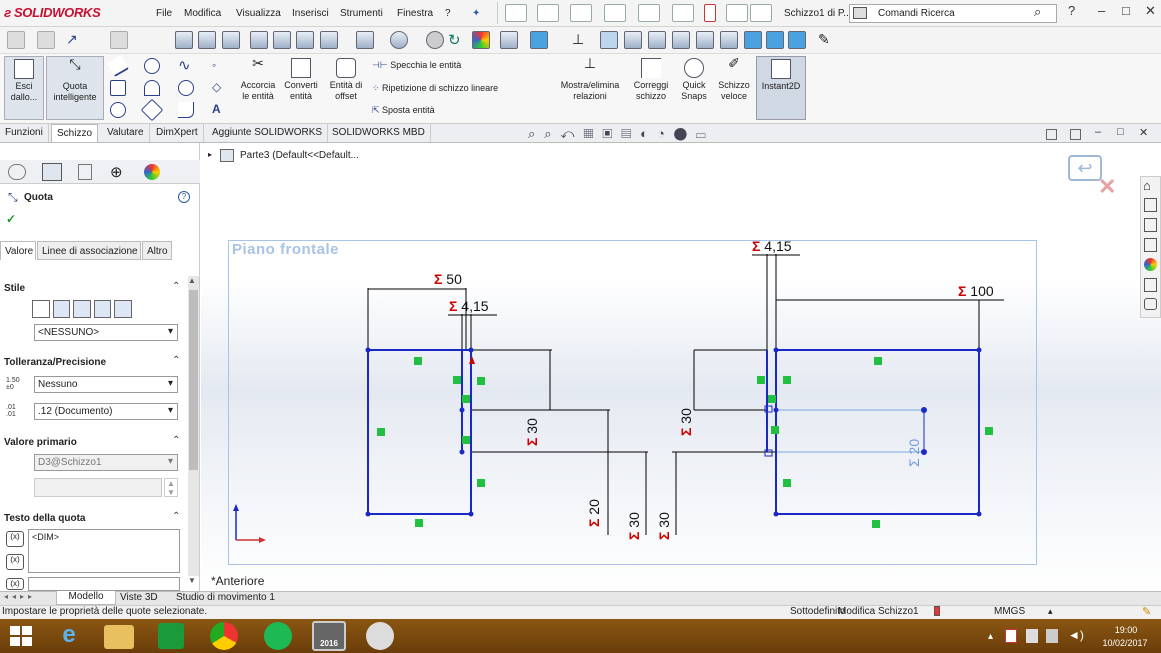 This screenshot has height=653, width=1161. What do you see at coordinates (976, 291) in the screenshot?
I see `dimension-d100: Σ 100` at bounding box center [976, 291].